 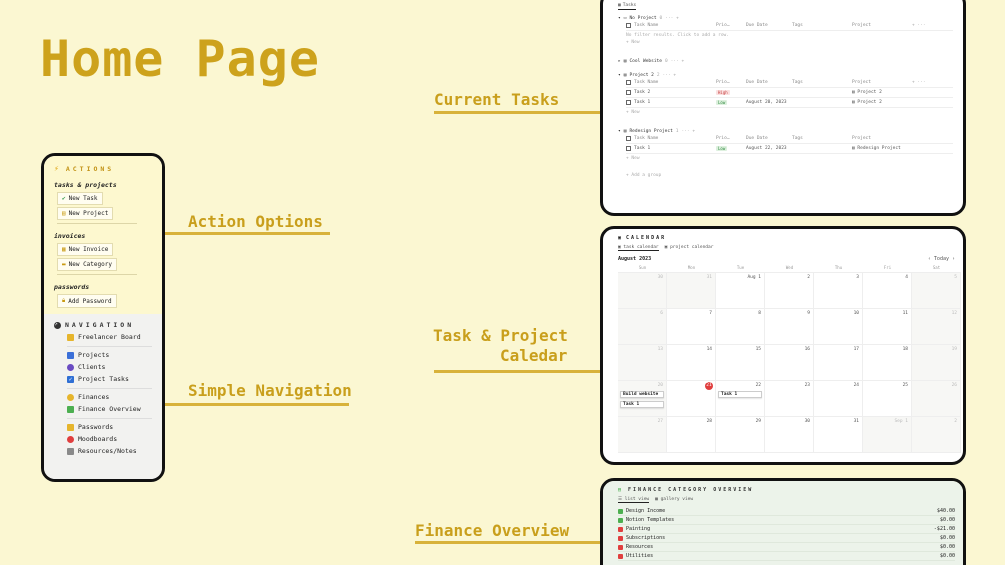 What do you see at coordinates (110, 337) in the screenshot?
I see `nav-item-freelancer-board: Freelancer Board` at bounding box center [110, 337].